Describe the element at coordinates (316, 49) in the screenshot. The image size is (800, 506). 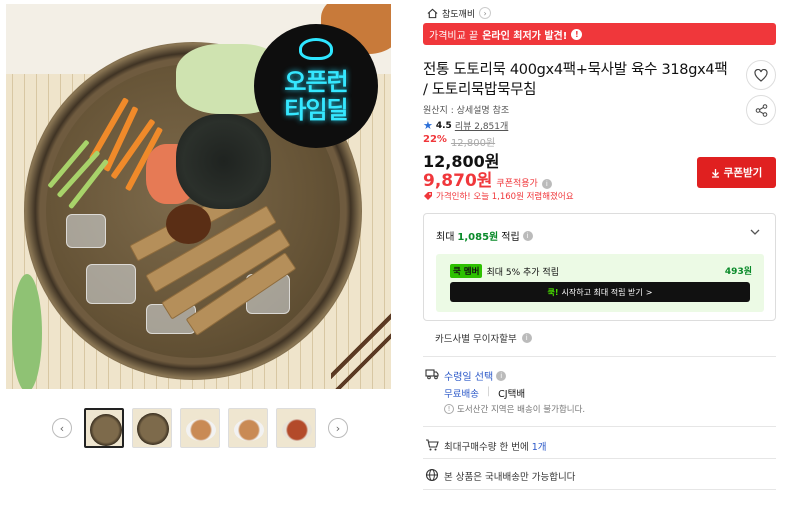
I see `alarm-clock-icon` at that location.